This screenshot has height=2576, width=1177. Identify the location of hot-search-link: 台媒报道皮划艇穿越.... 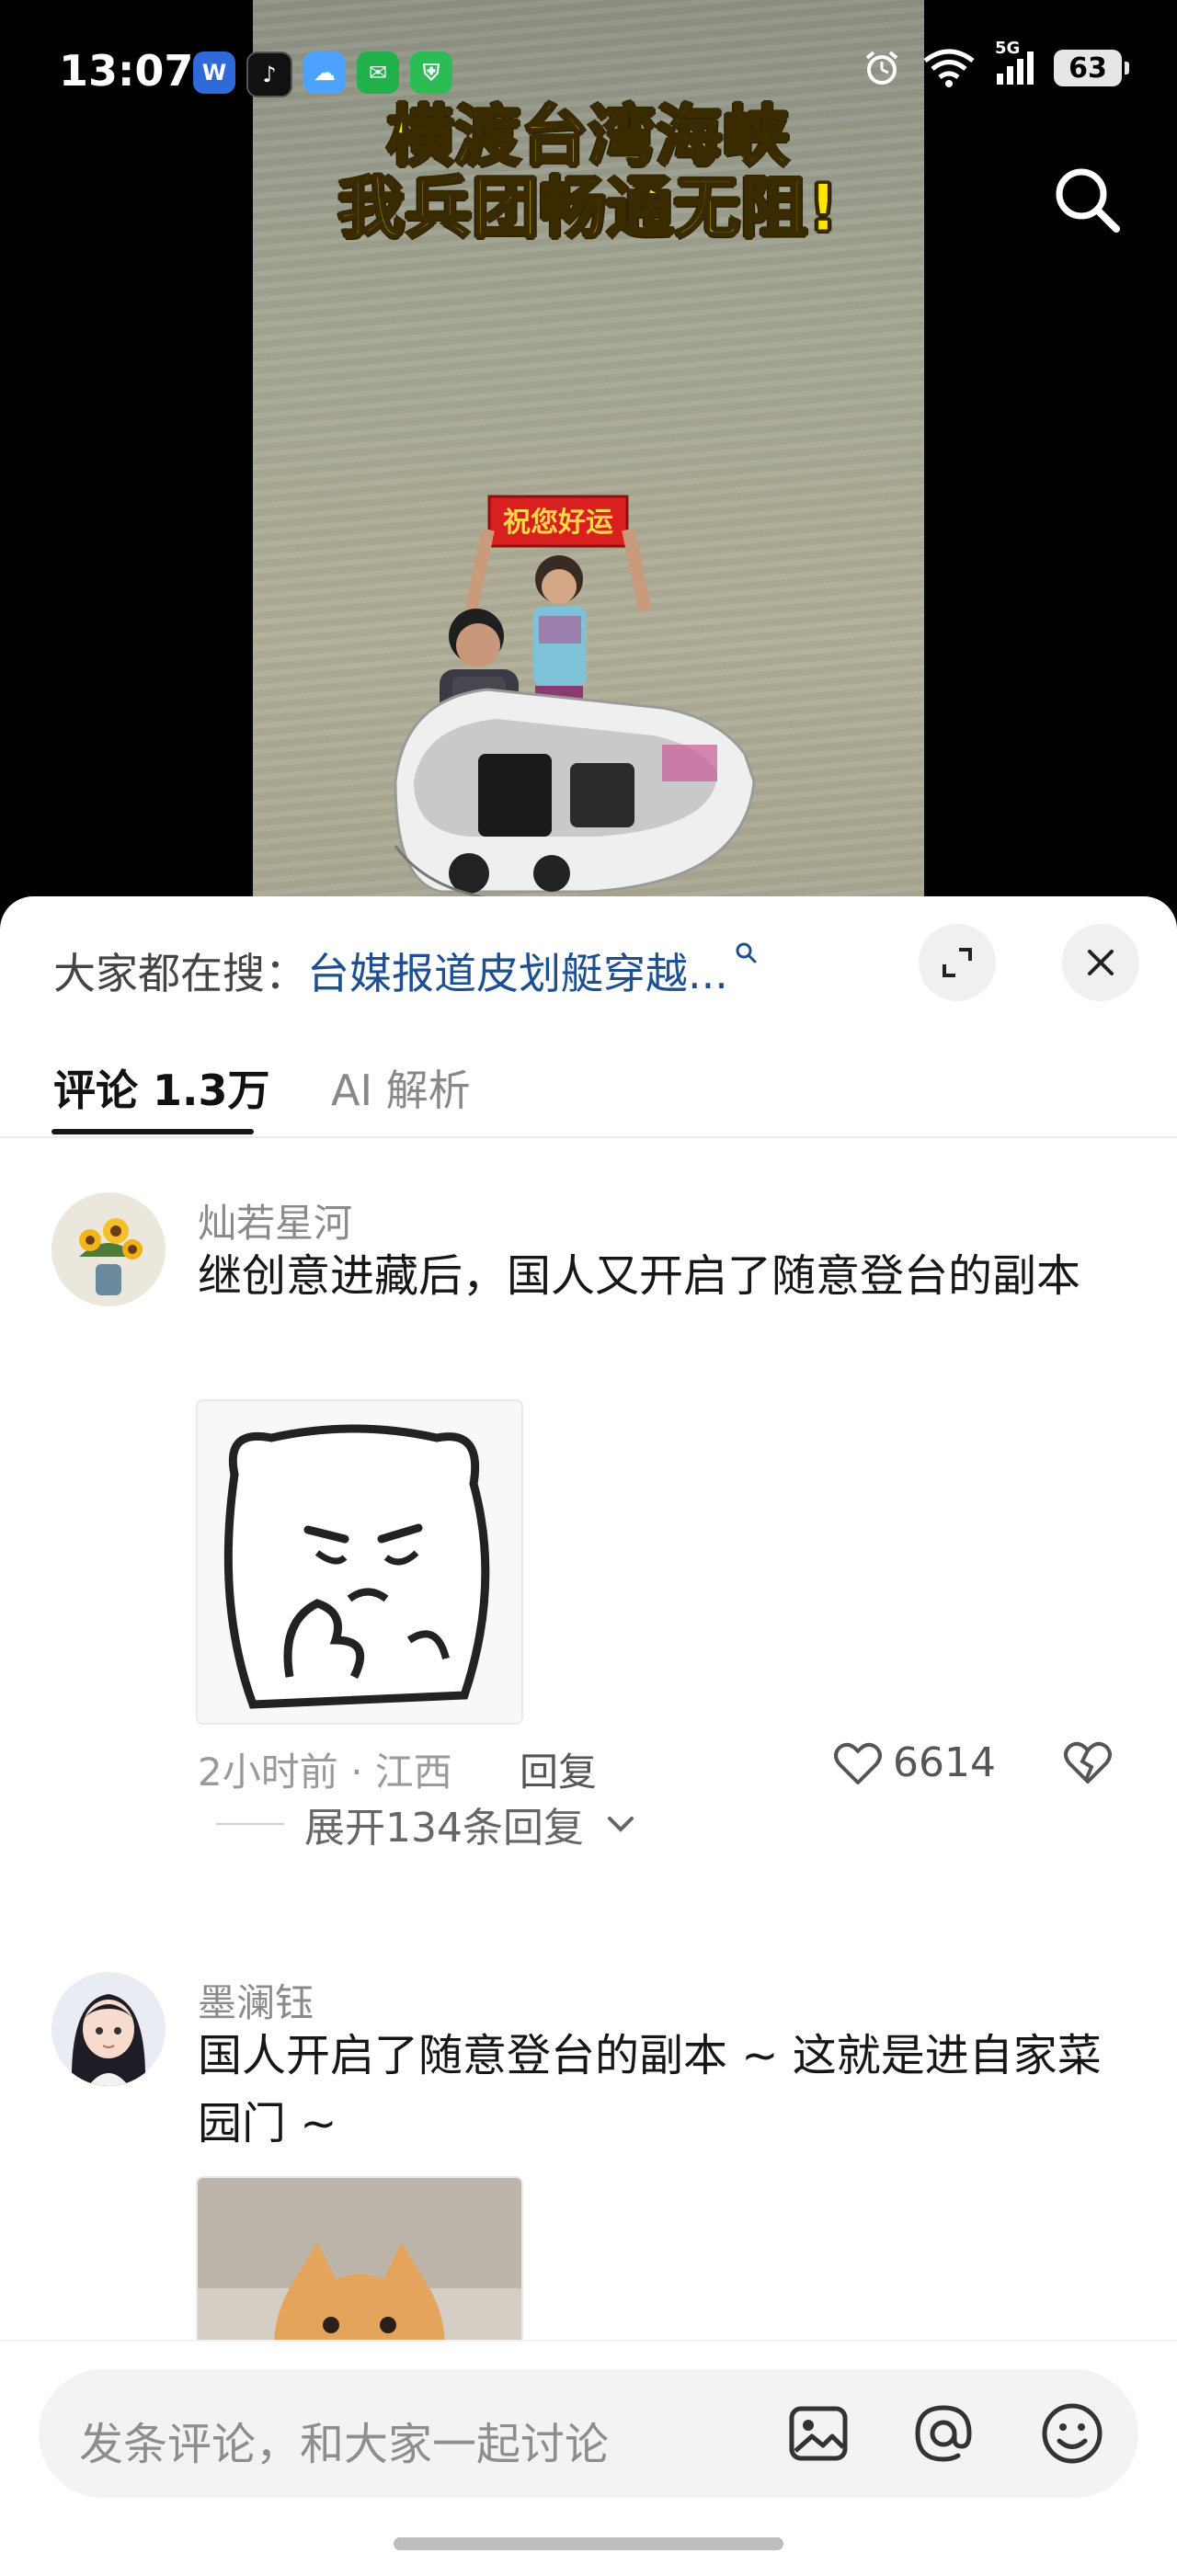
(517, 973).